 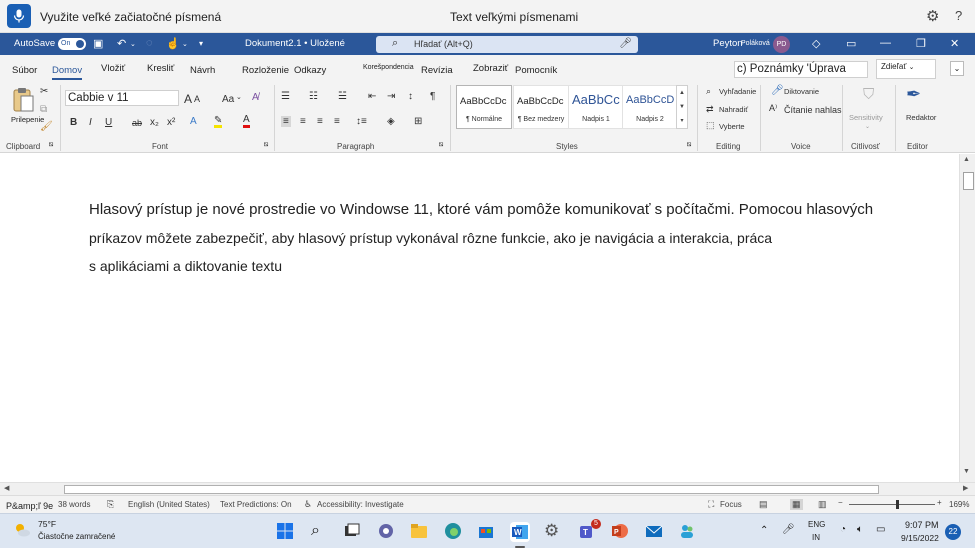 What do you see at coordinates (6, 488) in the screenshot?
I see `scroll-left-icon: ◀` at bounding box center [6, 488].